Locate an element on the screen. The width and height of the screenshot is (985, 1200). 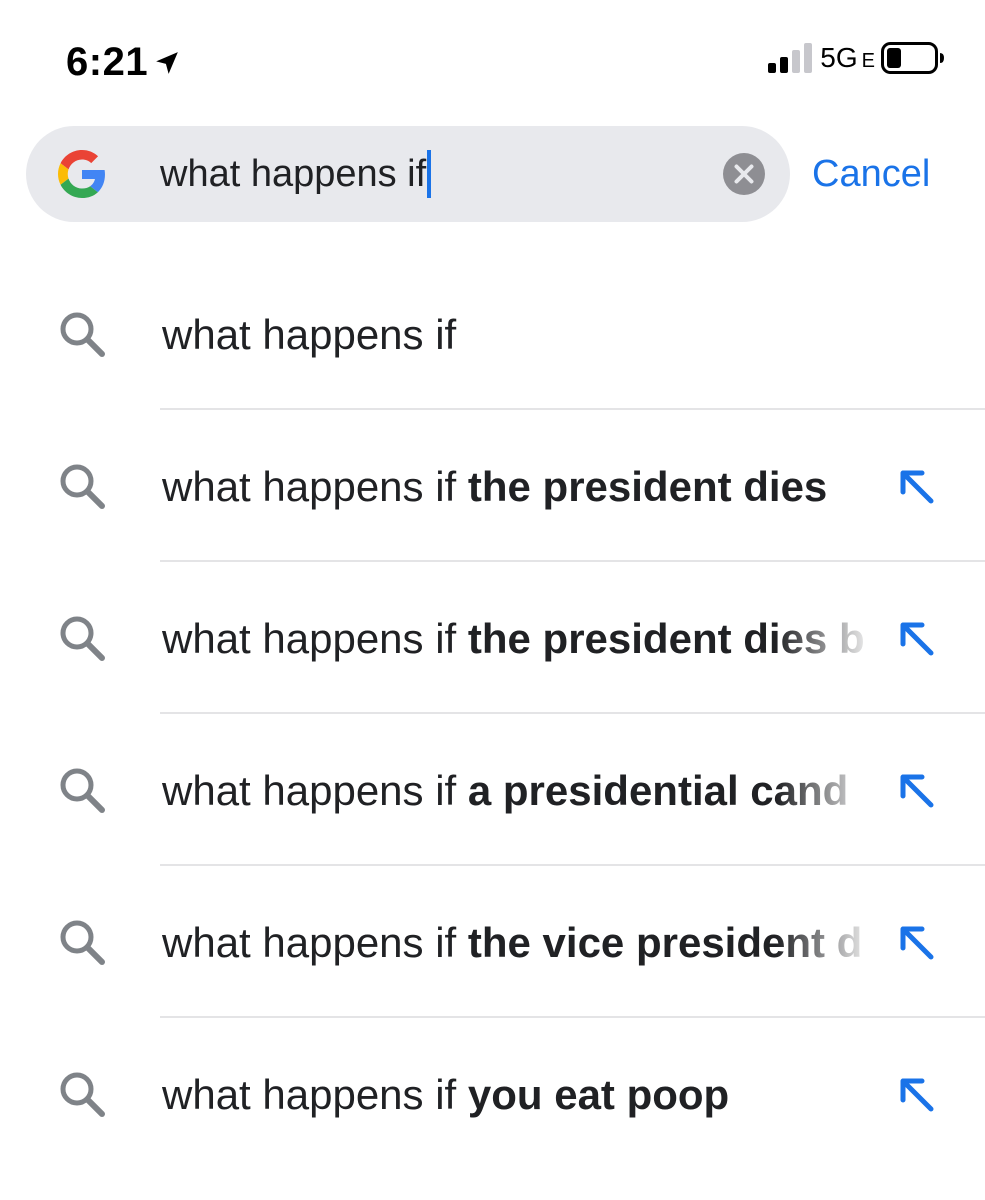
search-box: what happens if is located at coordinates (408, 174).